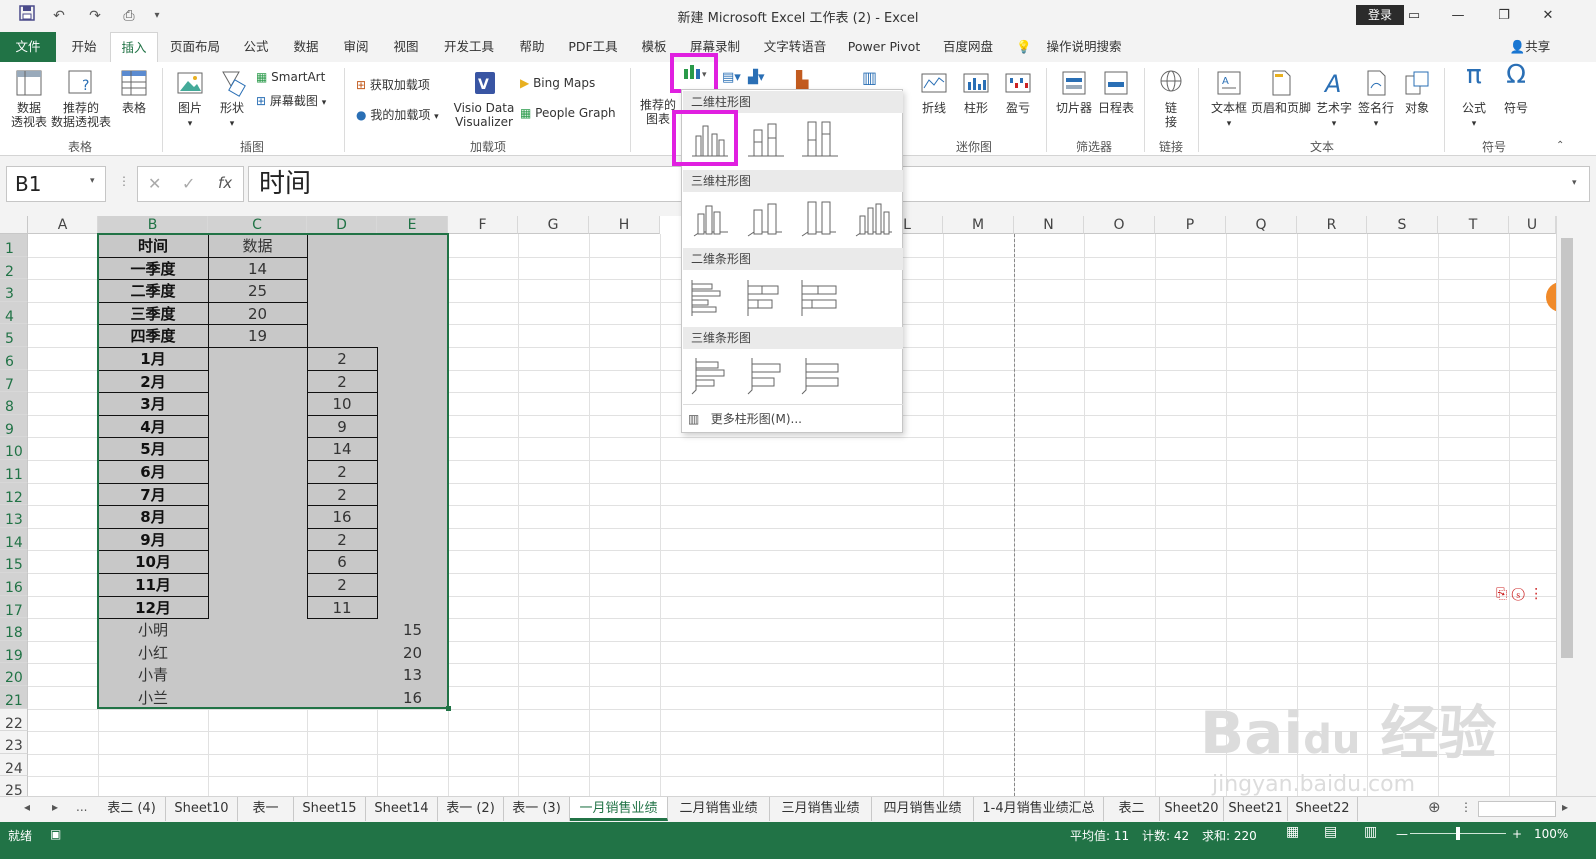 The width and height of the screenshot is (1596, 859). I want to click on cancel-icon: ✕, so click(154, 183).